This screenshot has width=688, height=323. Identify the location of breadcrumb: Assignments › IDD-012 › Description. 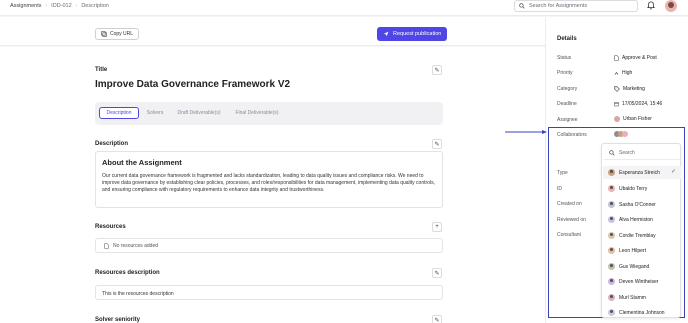
(59, 6).